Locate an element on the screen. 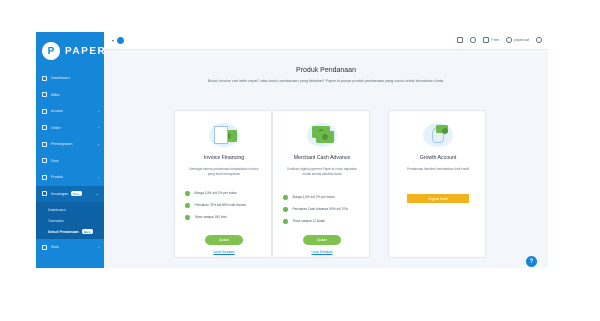  submenu-label: Transaksi is located at coordinates (56, 220).